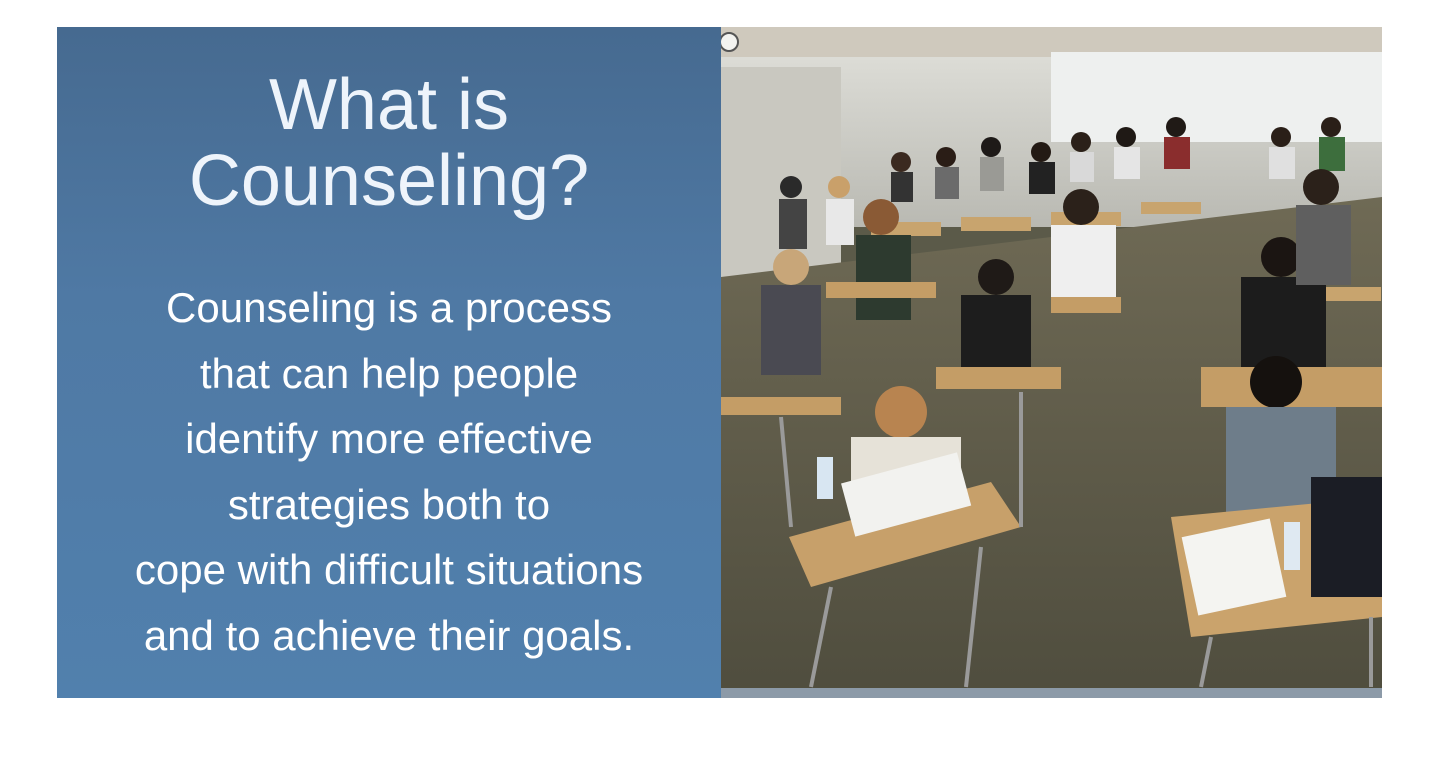 The width and height of the screenshot is (1440, 757). What do you see at coordinates (389, 105) in the screenshot?
I see `title-line: What is` at bounding box center [389, 105].